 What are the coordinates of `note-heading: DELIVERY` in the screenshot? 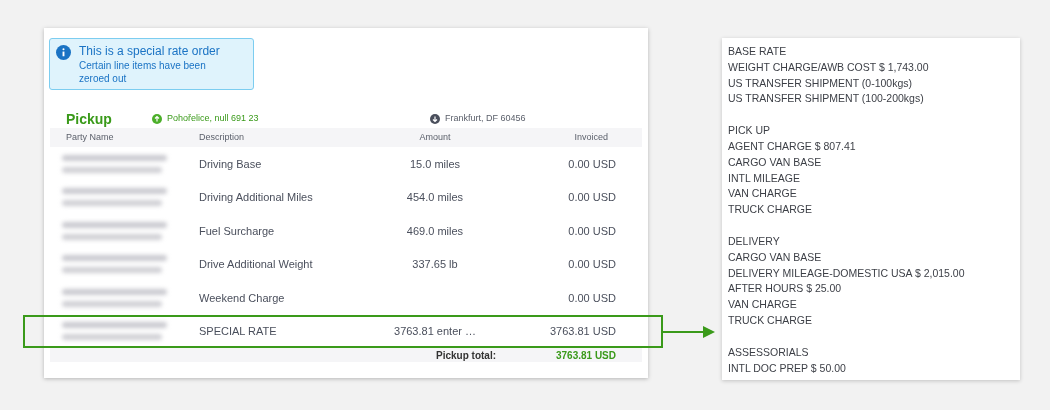 It's located at (754, 241).